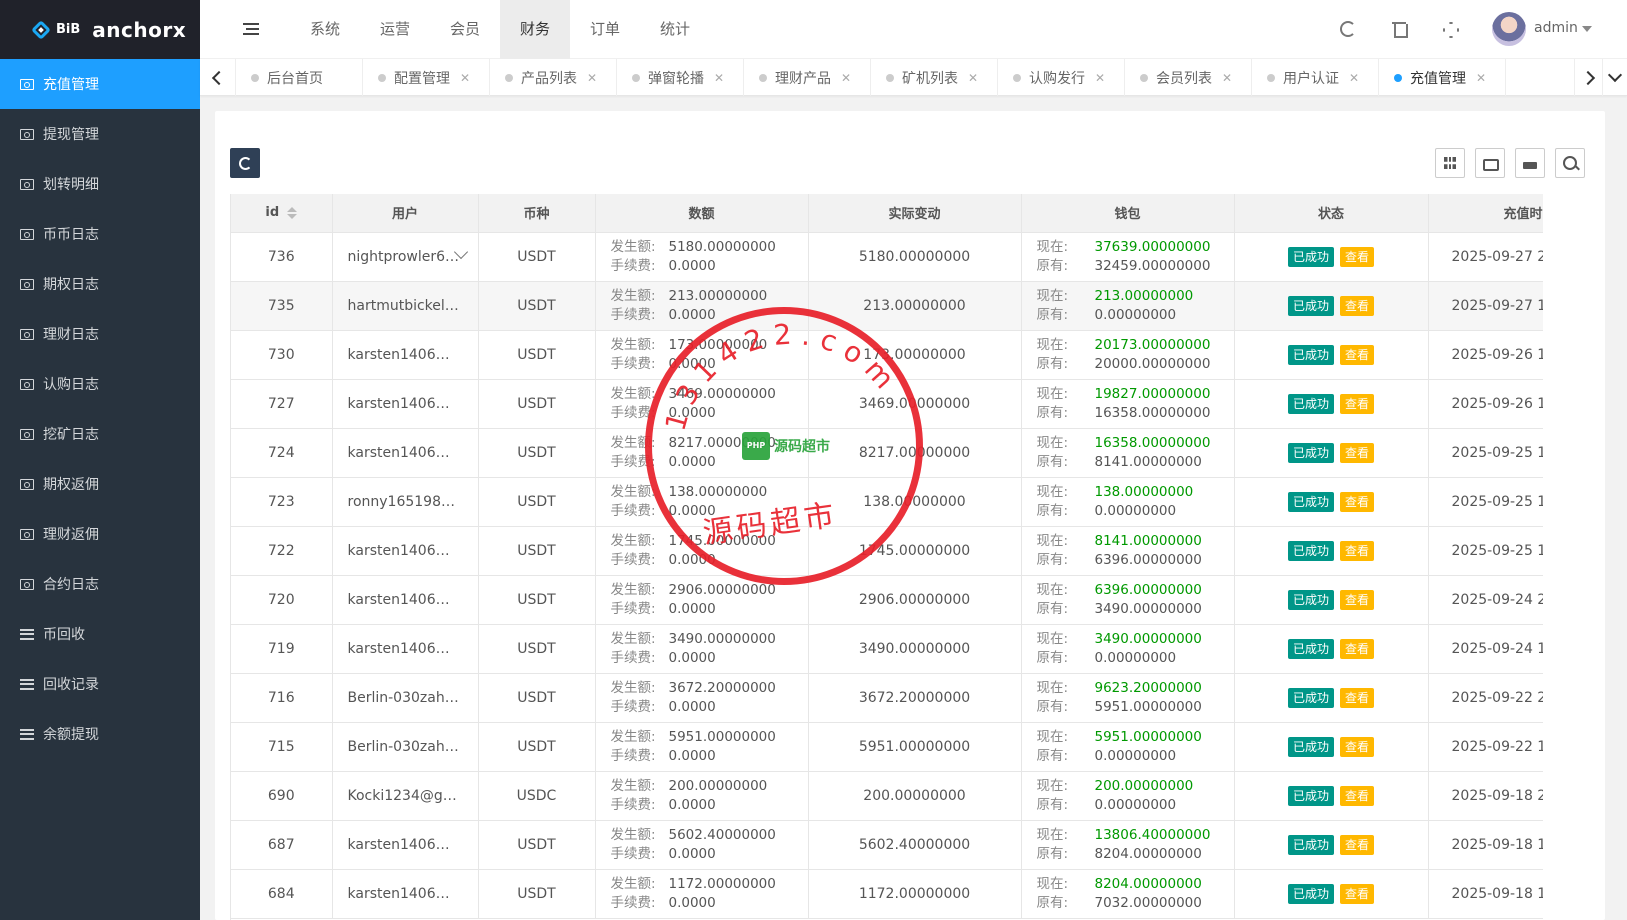  I want to click on tab-5: 矿机列表 ✕, so click(934, 77).